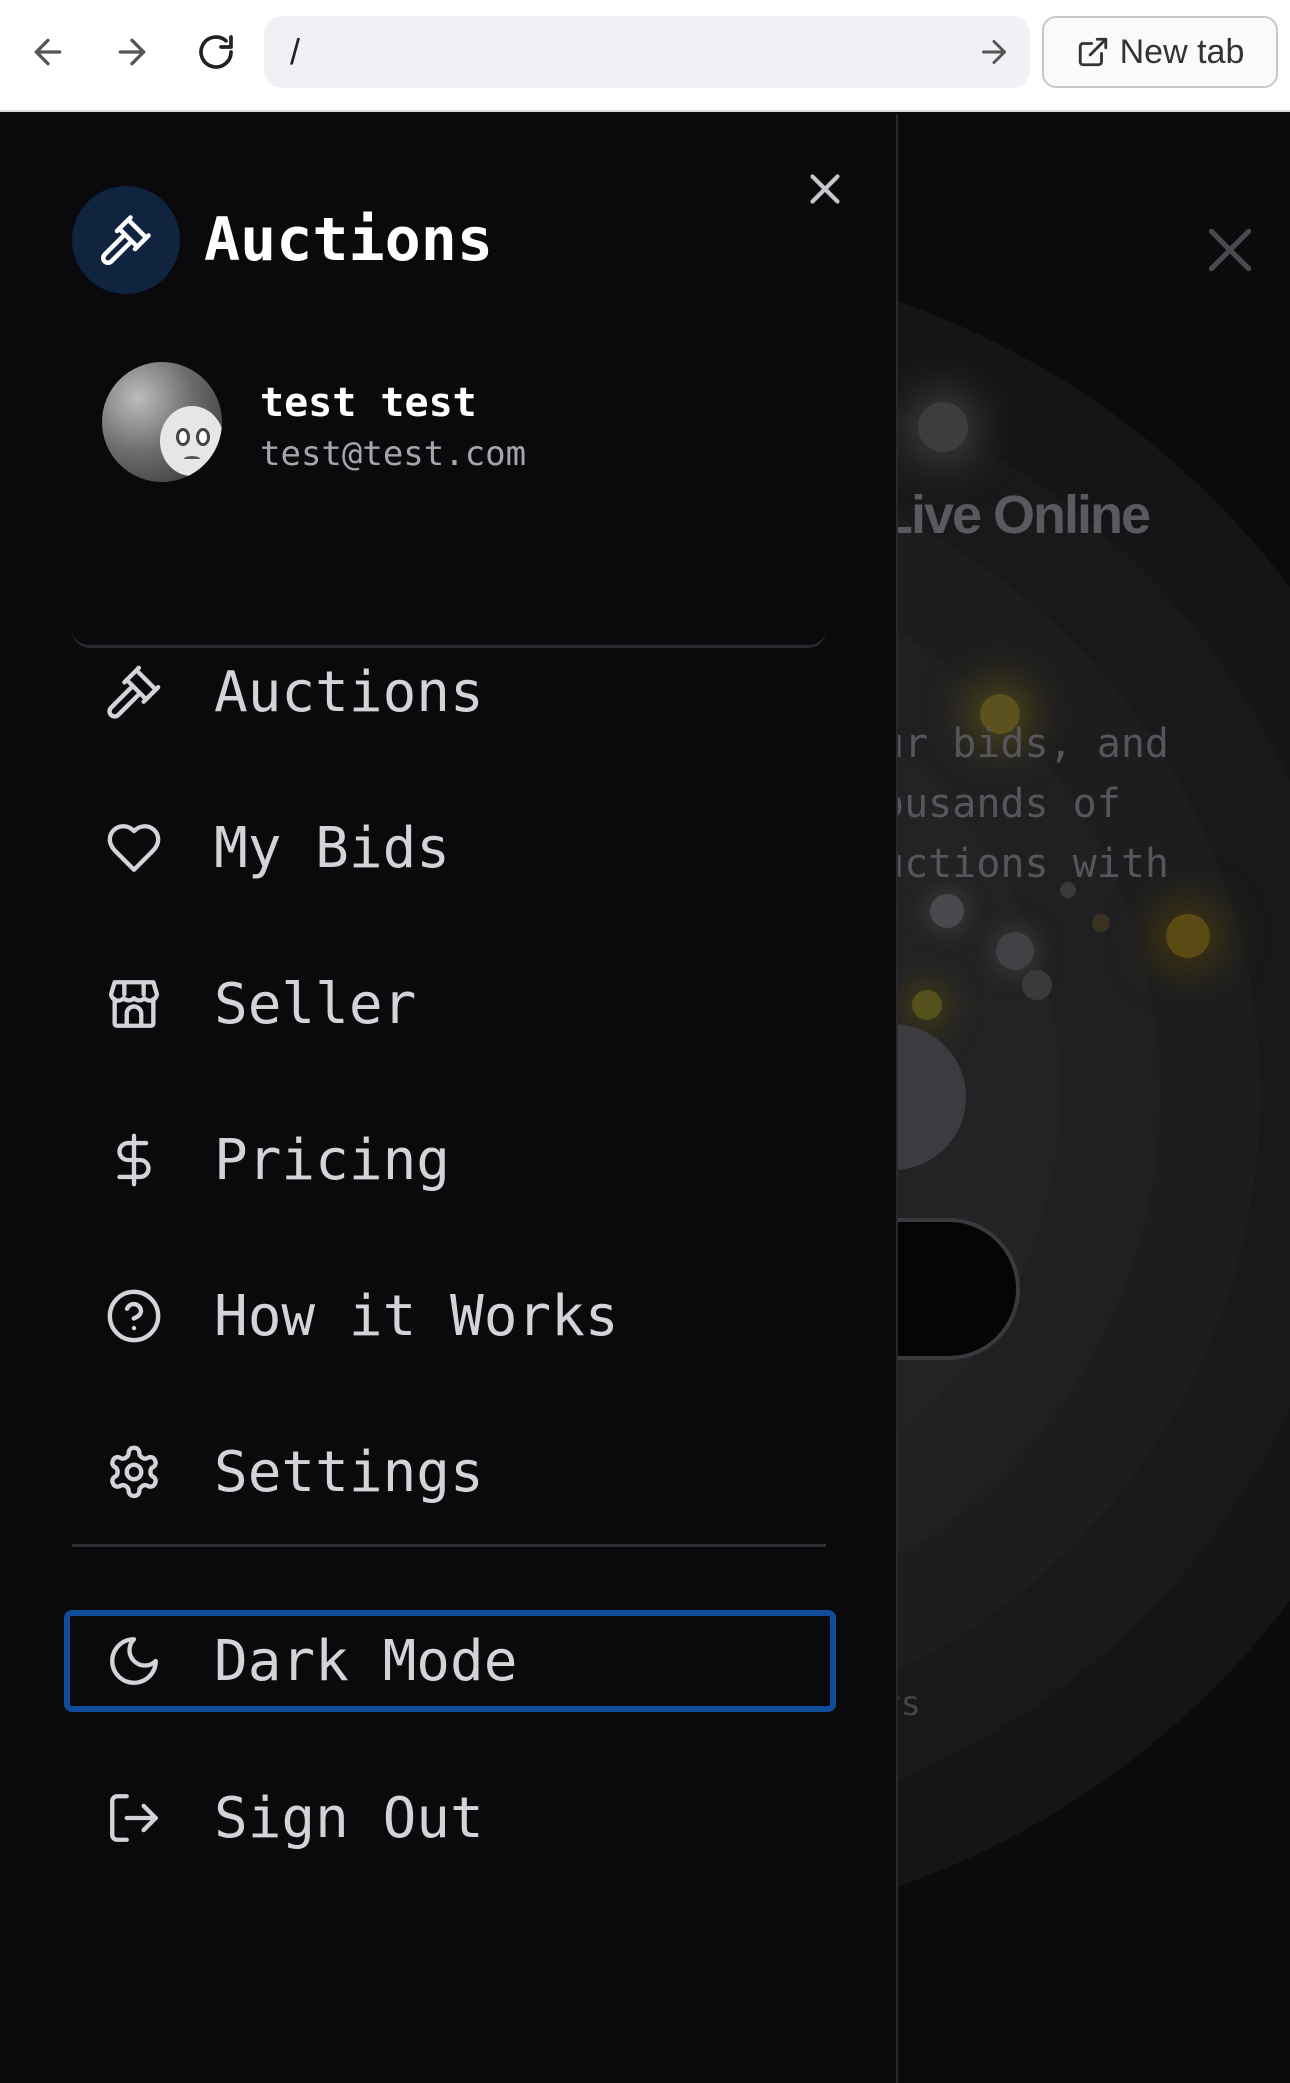 The width and height of the screenshot is (1290, 2083). Describe the element at coordinates (393, 454) in the screenshot. I see `user-email: test@test.com` at that location.